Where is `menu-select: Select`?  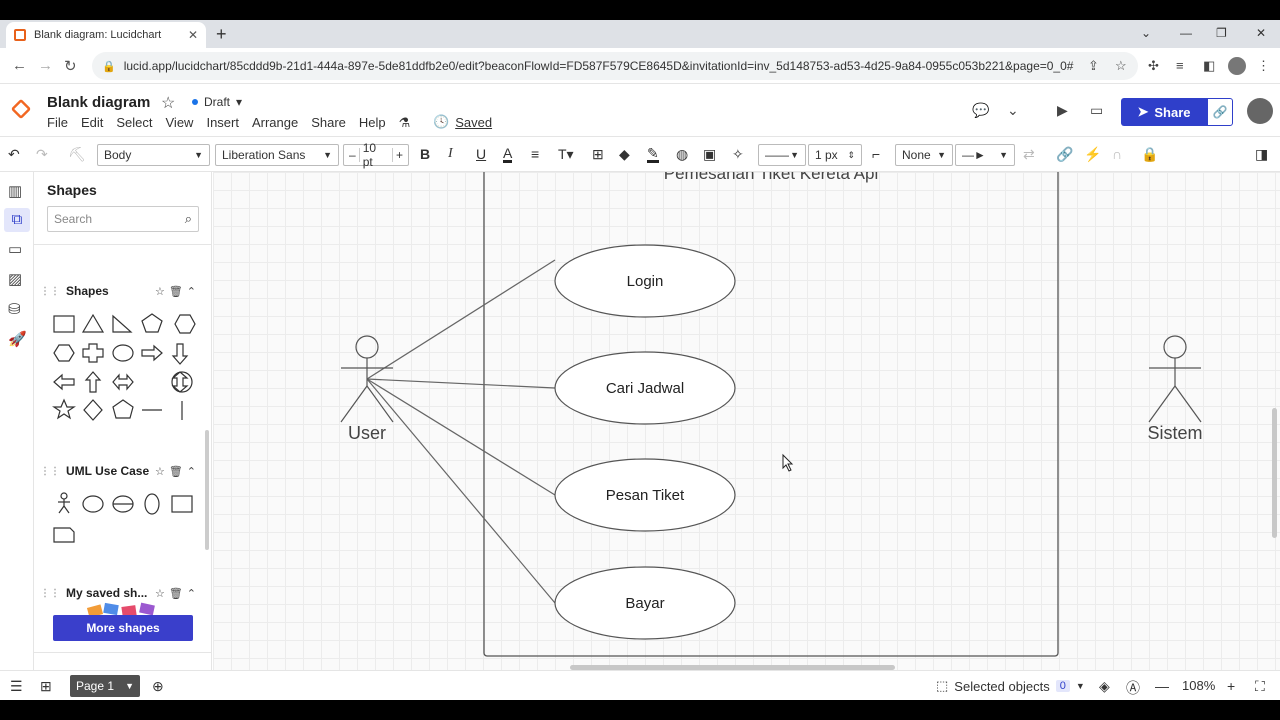 menu-select: Select is located at coordinates (134, 123).